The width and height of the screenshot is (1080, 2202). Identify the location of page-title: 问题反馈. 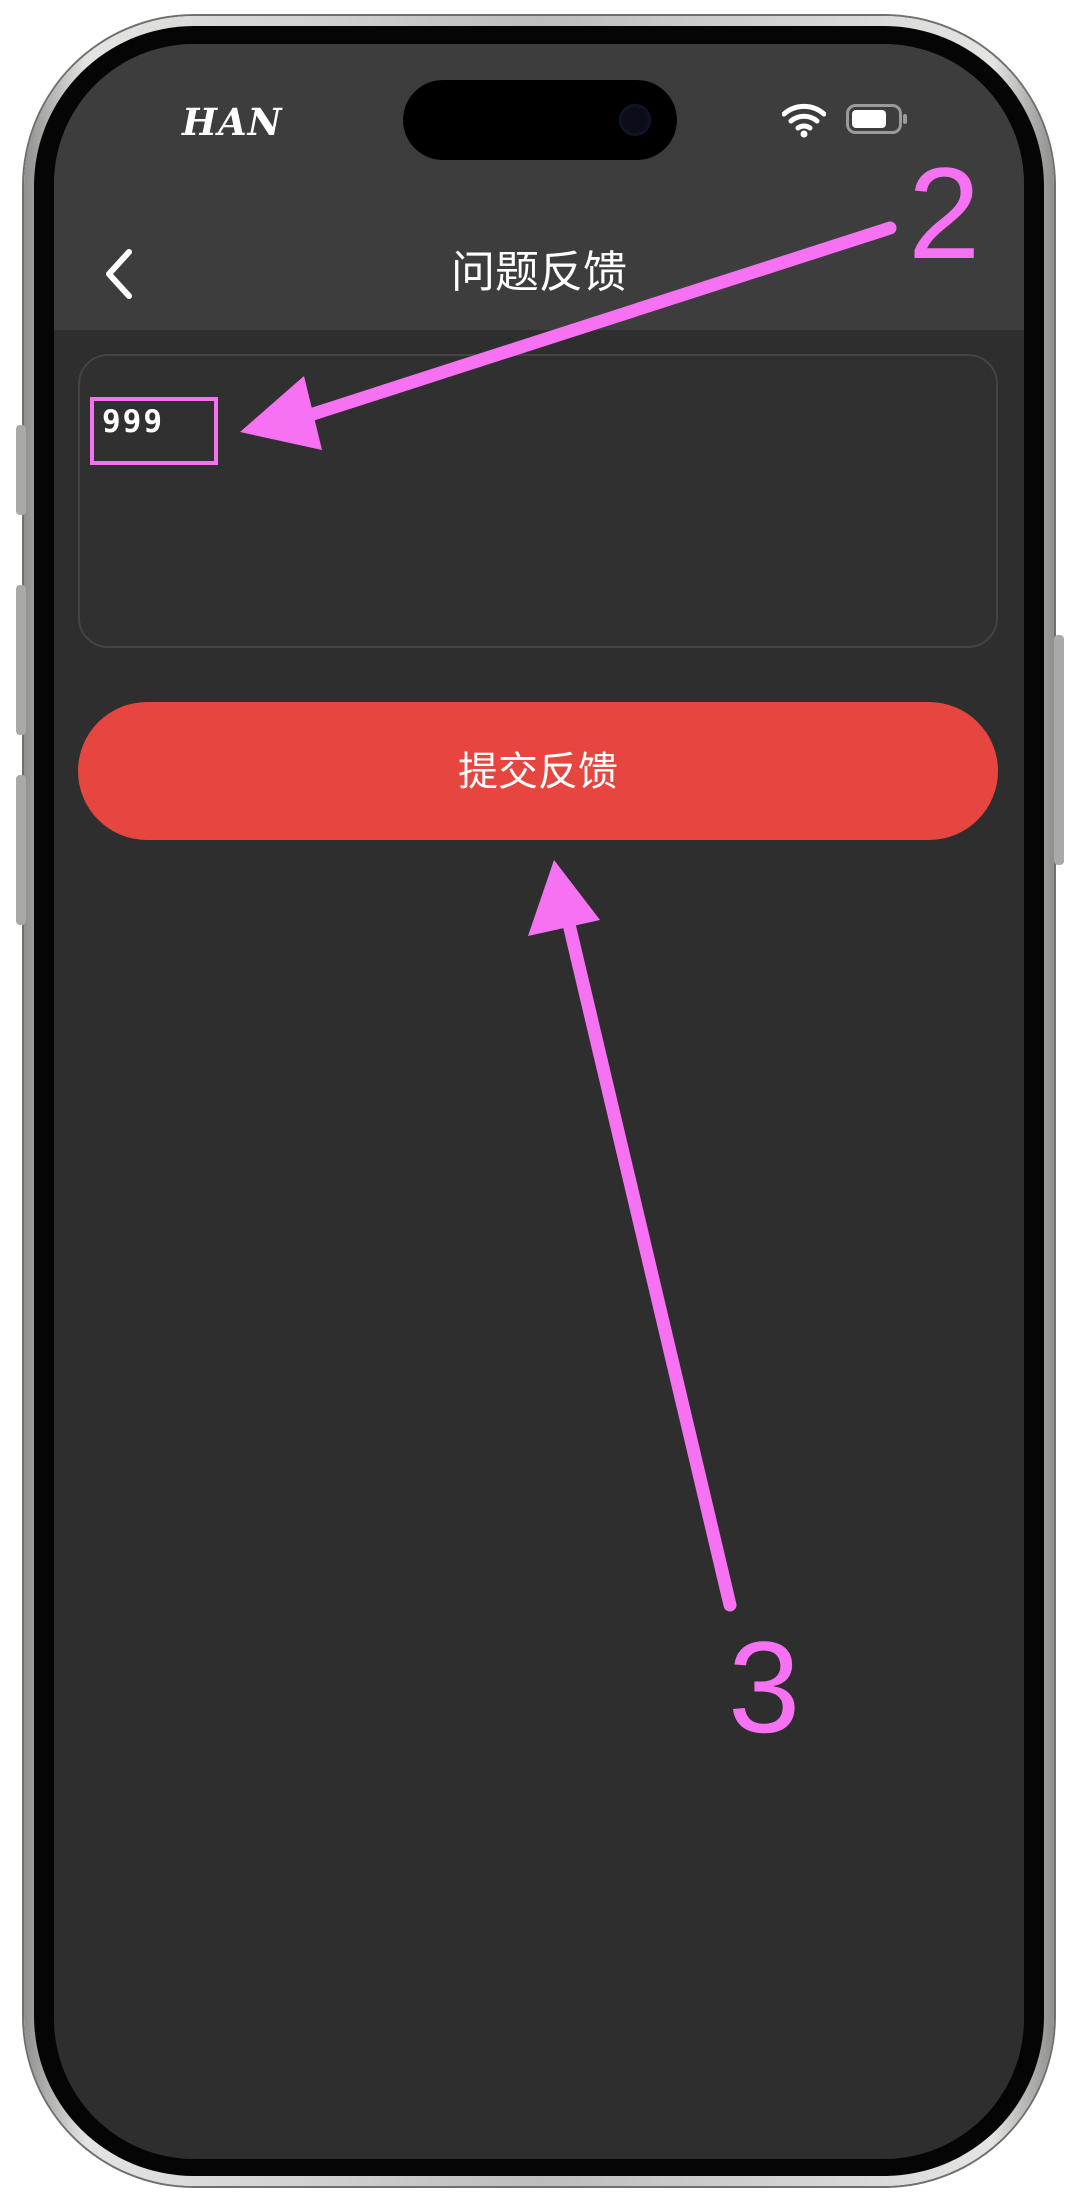
(539, 272).